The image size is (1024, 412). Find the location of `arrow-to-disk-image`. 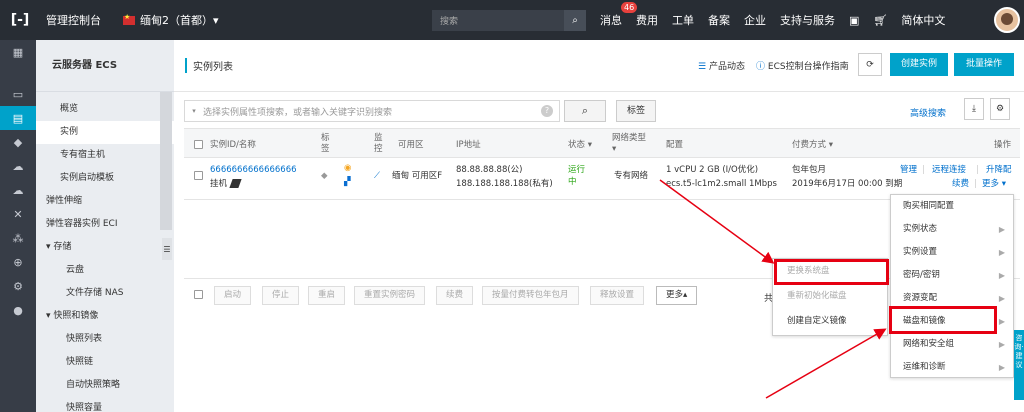

arrow-to-disk-image is located at coordinates (826, 363).